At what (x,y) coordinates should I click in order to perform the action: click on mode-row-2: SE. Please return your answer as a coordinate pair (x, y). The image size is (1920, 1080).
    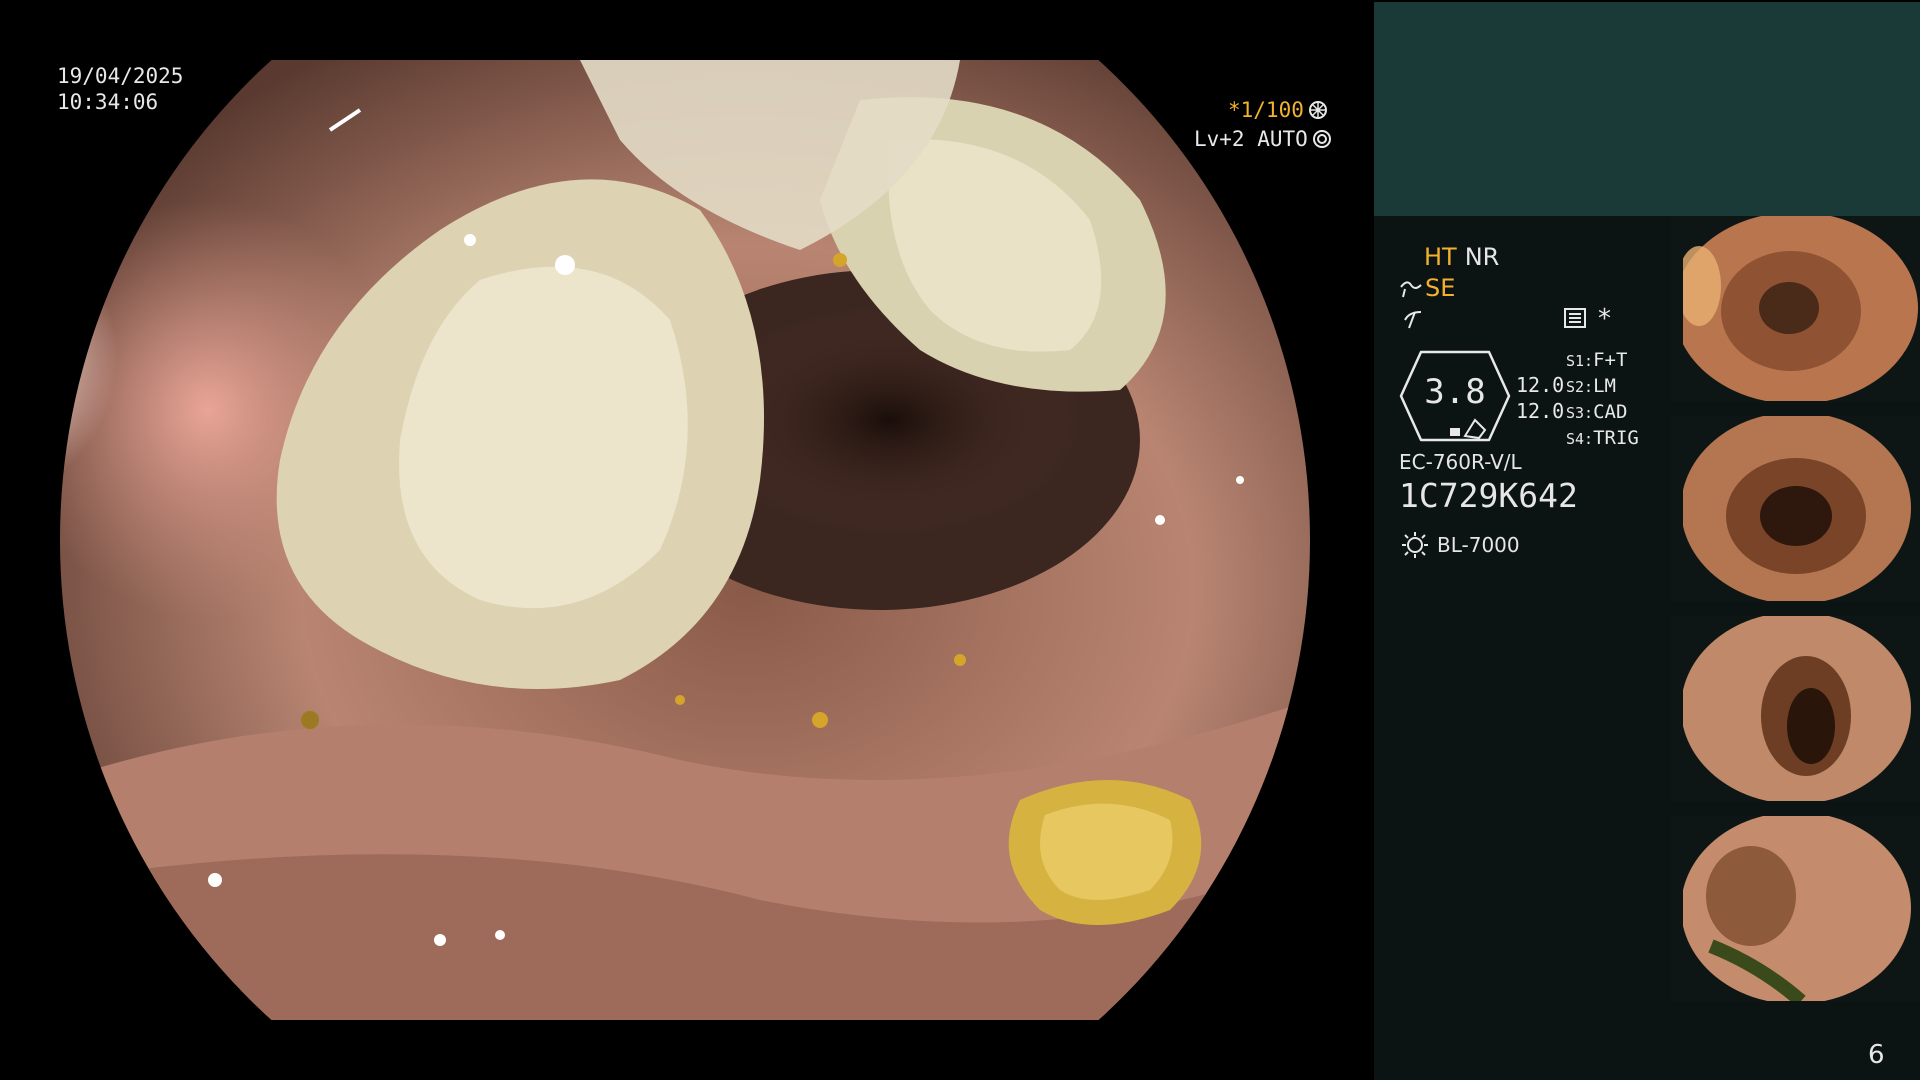
    Looking at the image, I should click on (1427, 288).